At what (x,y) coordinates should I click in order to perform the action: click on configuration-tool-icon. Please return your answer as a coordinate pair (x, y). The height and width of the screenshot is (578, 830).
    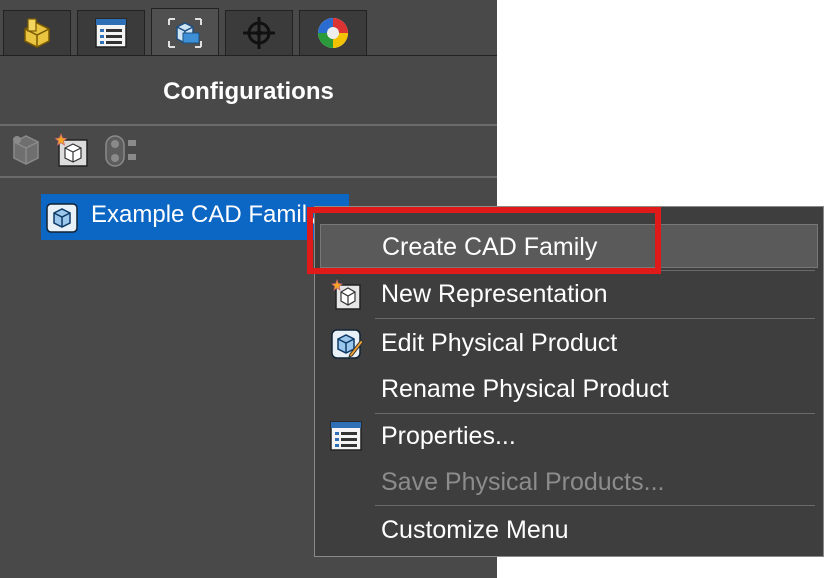
    Looking at the image, I should click on (26, 150).